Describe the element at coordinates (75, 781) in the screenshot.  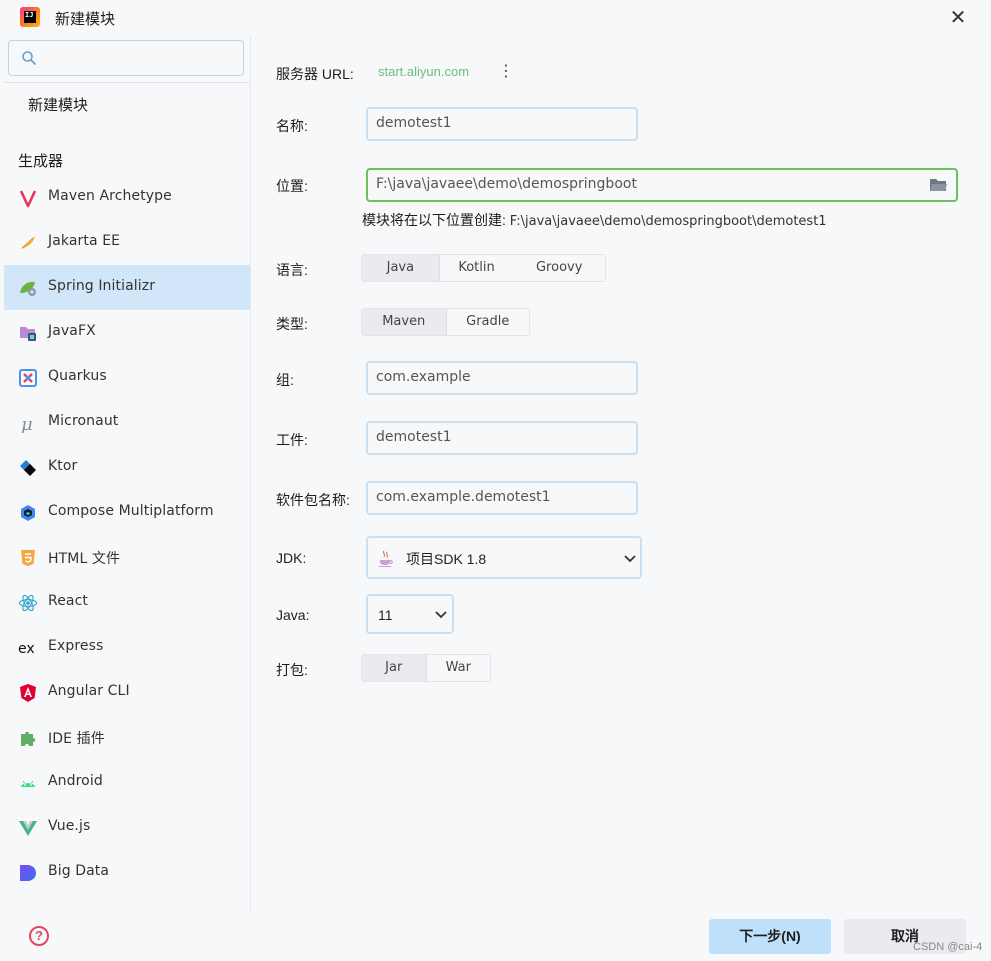
I see `sidebar-item-label: Android` at that location.